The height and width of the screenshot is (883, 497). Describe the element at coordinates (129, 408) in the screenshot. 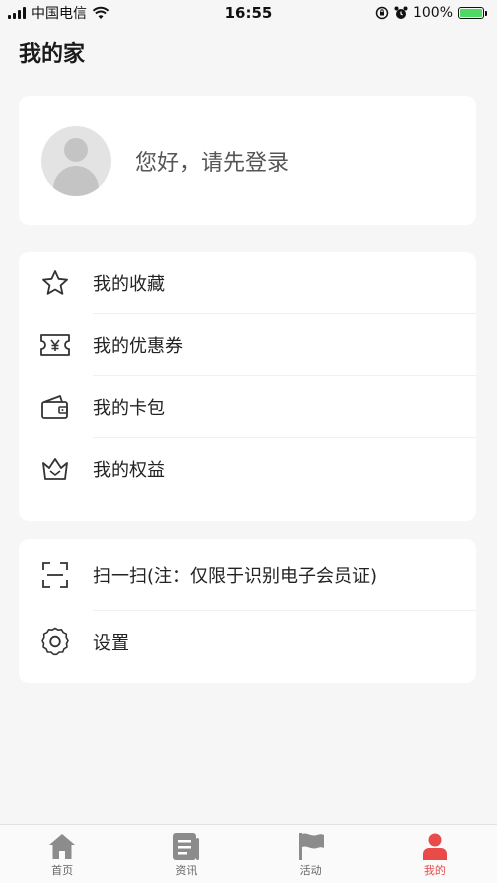

I see `menu-item-label: 我的卡包` at that location.